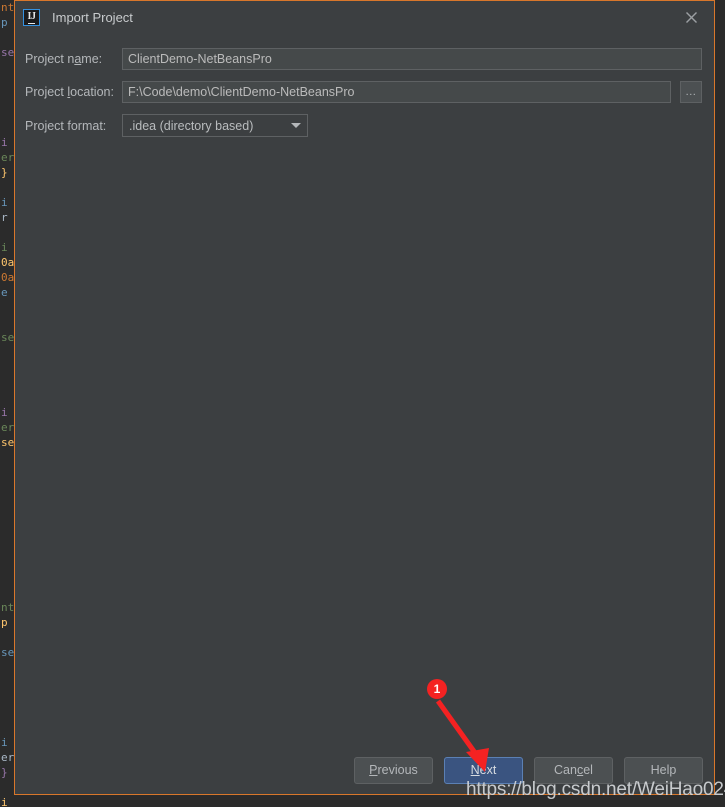 This screenshot has height=807, width=725. I want to click on project-name-value: ClientDemo-NetBeansPro, so click(200, 59).